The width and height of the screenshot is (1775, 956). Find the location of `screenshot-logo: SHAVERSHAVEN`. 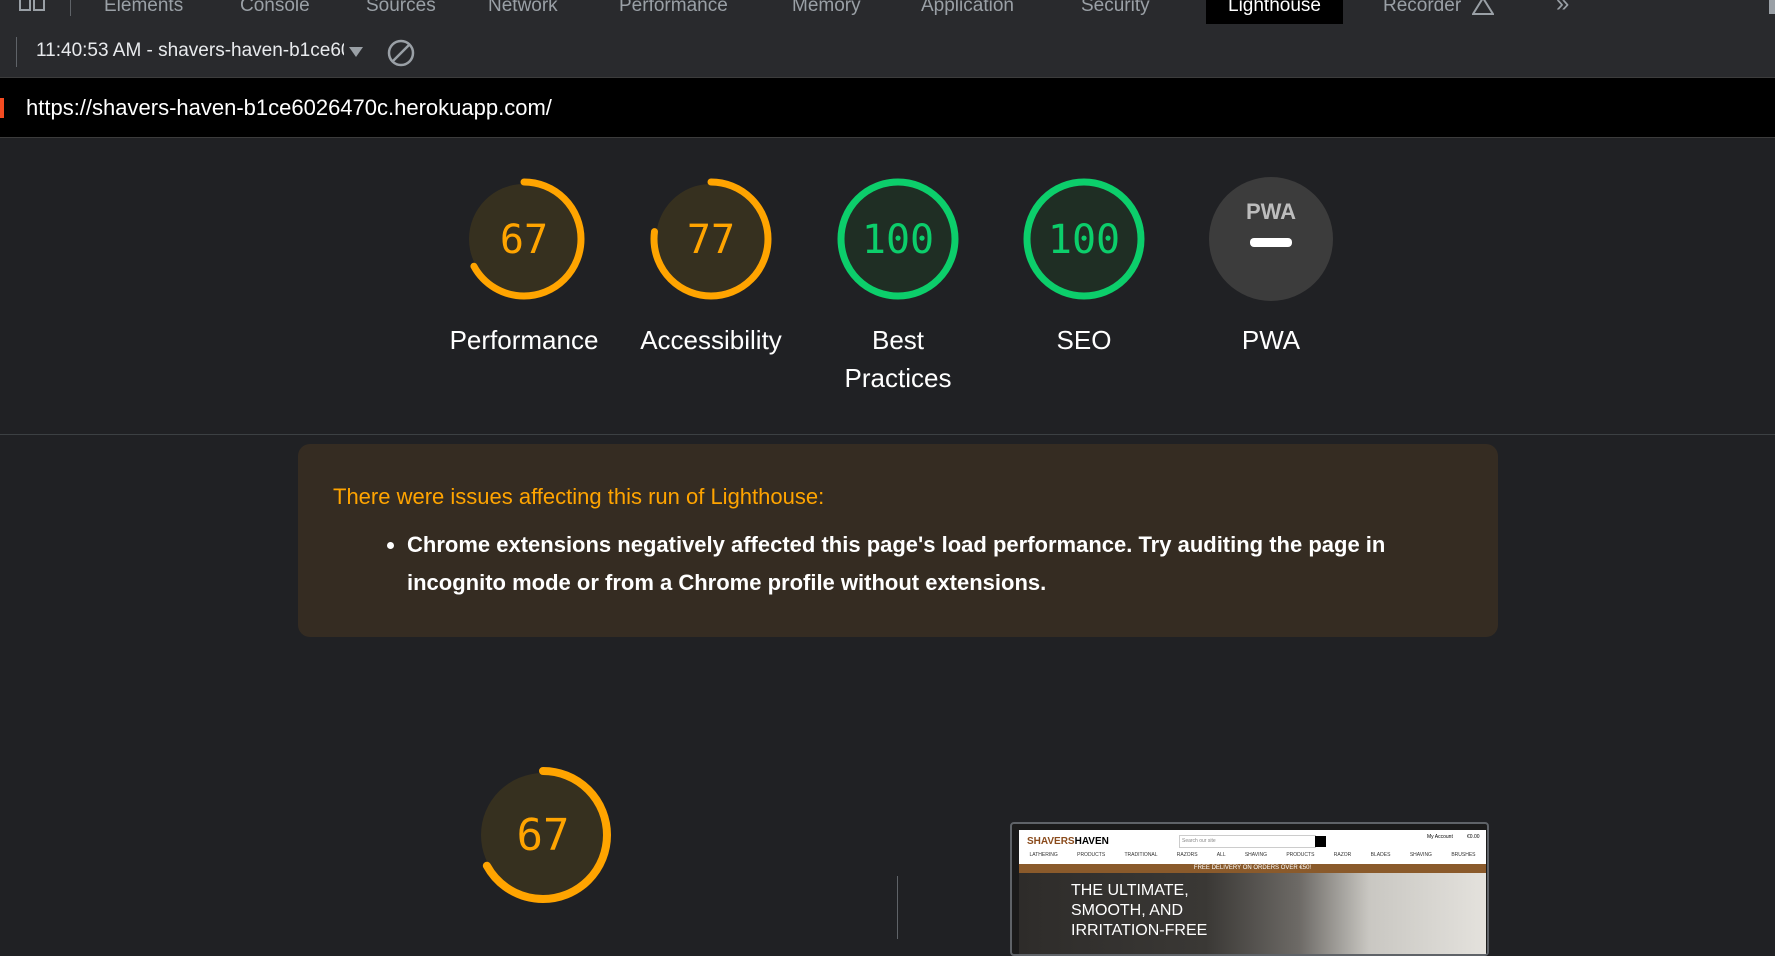

screenshot-logo: SHAVERSHAVEN is located at coordinates (1068, 841).